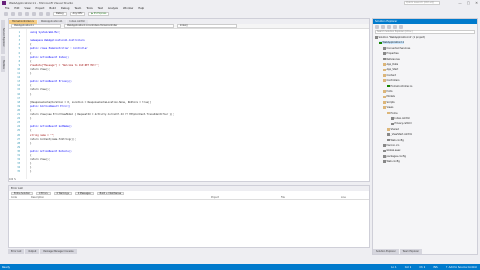 Image resolution: width=480 pixels, height=270 pixels. I want to click on tree-node: Properties, so click(391, 53).